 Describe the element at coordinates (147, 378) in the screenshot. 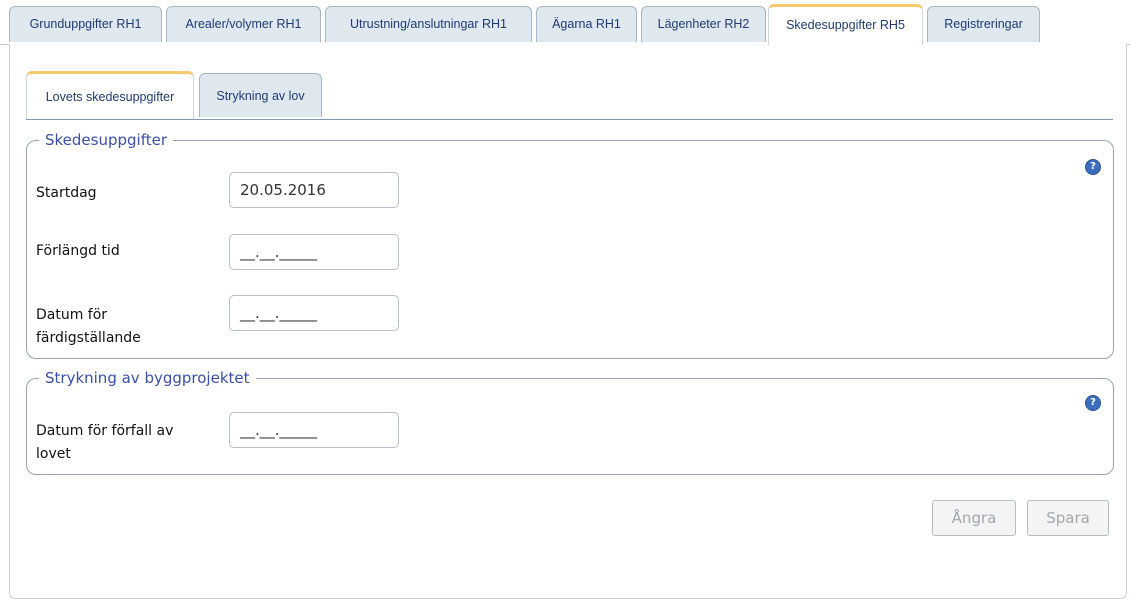

I see `cancellation-legend: Strykning av byggprojektet` at that location.